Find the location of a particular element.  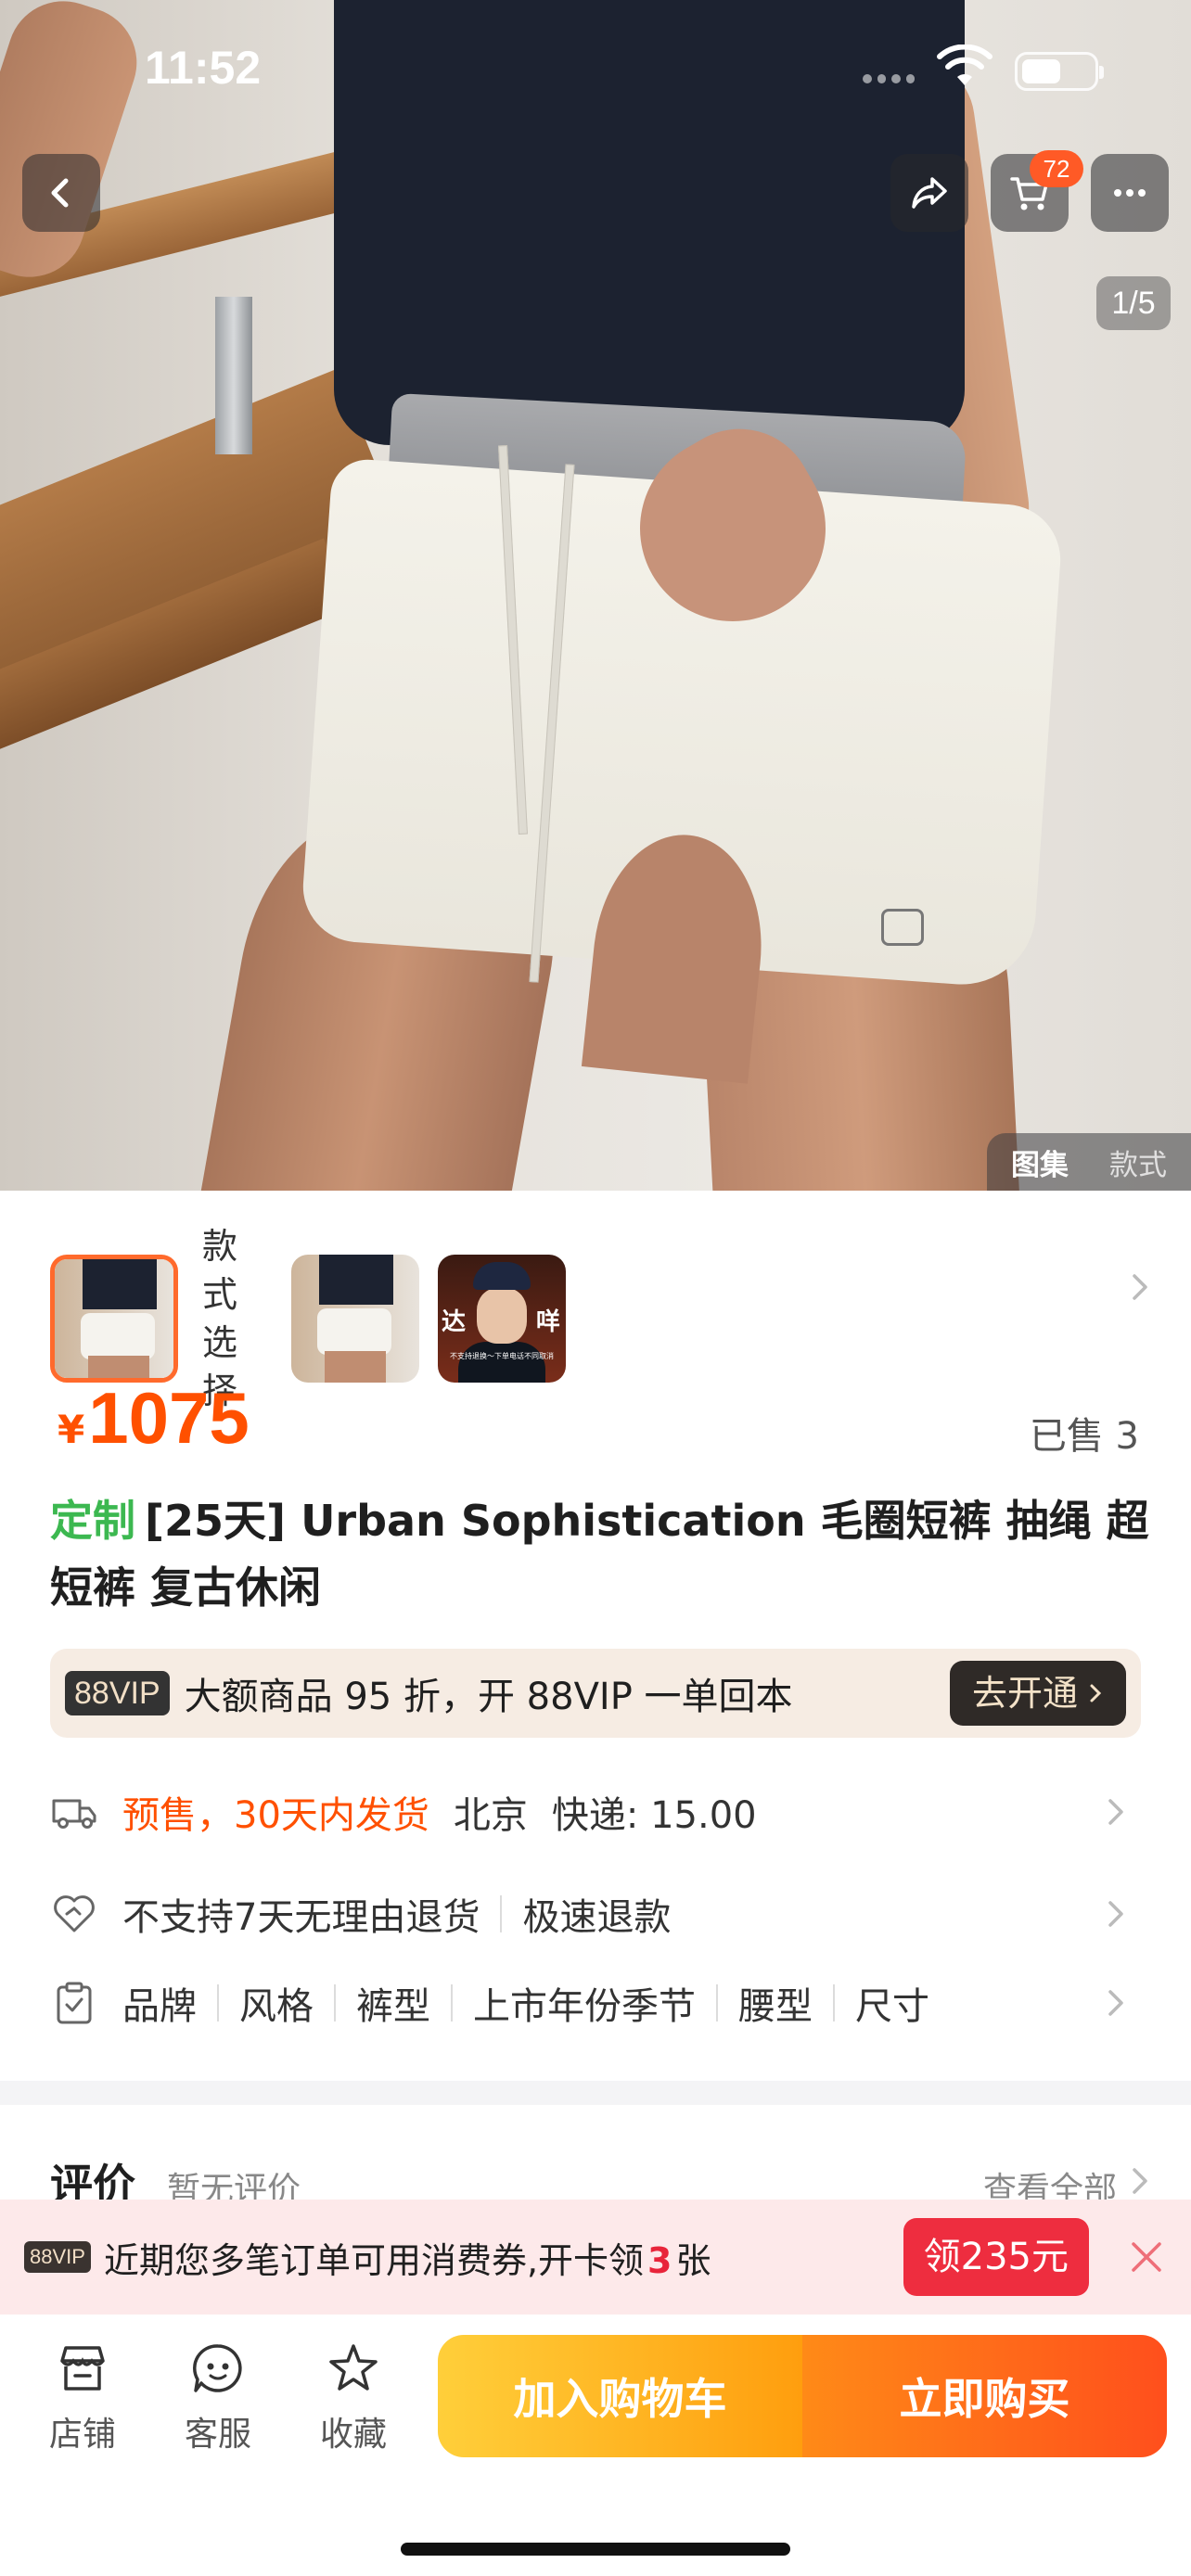

section-divider is located at coordinates (595, 2093).